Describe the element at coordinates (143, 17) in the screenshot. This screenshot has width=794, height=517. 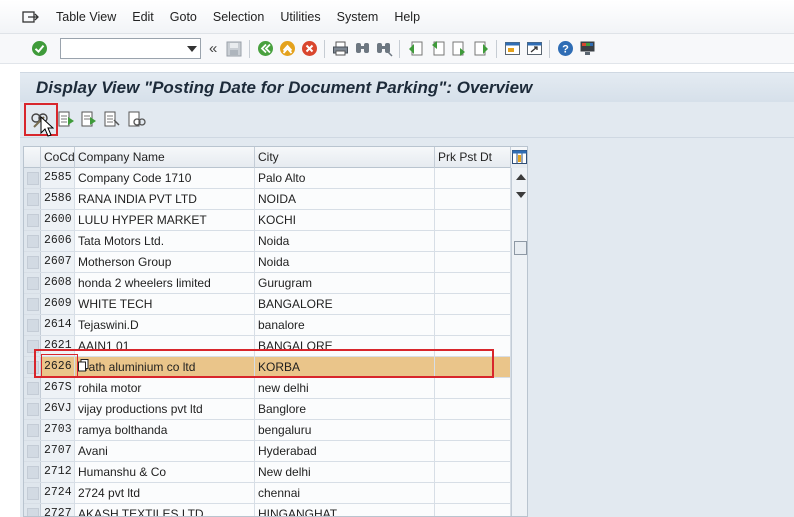
I see `menu-edit: Edit` at that location.